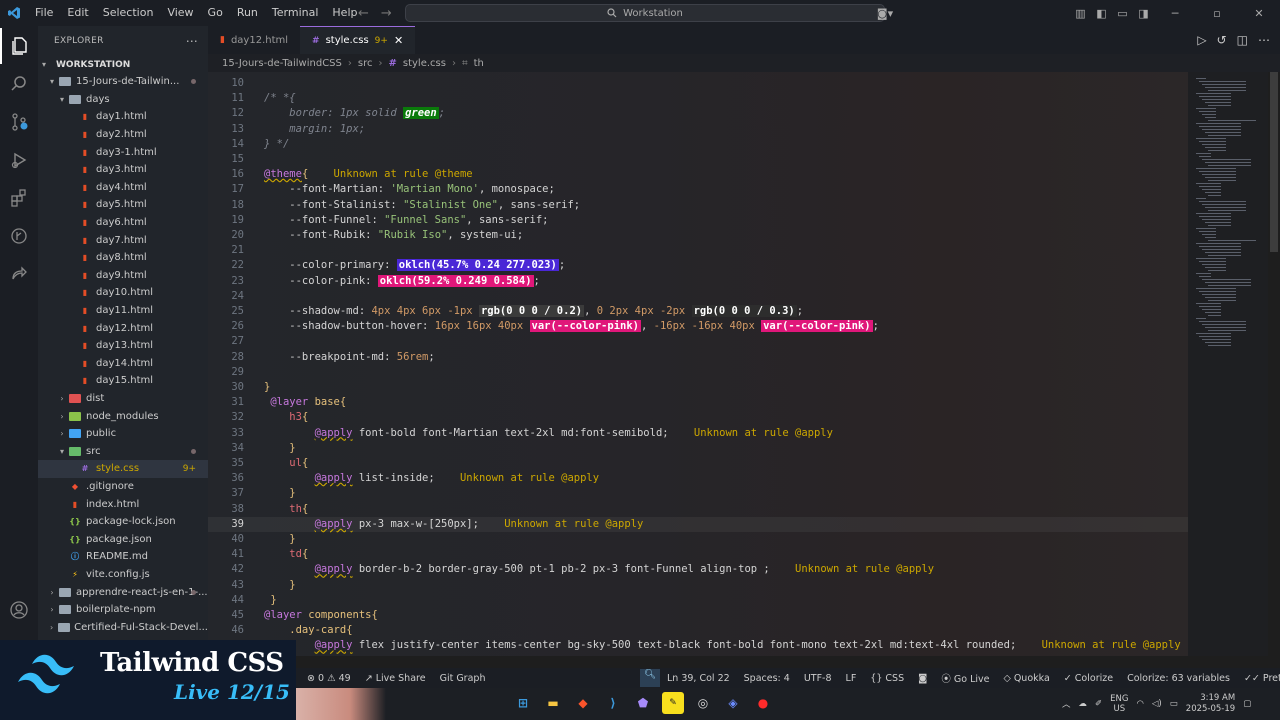  I want to click on cursor-position: Ln 39, Col 22, so click(698, 678).